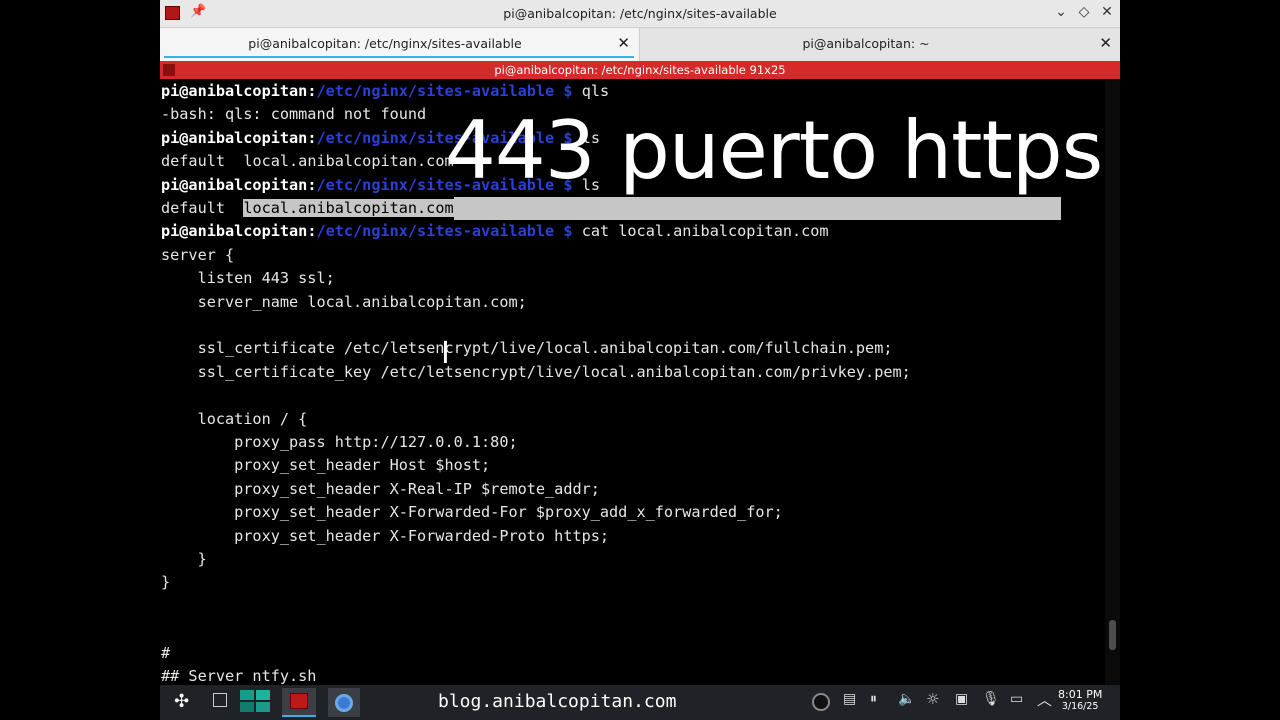 This screenshot has height=720, width=1280. I want to click on chrome-taskbar-button, so click(344, 702).